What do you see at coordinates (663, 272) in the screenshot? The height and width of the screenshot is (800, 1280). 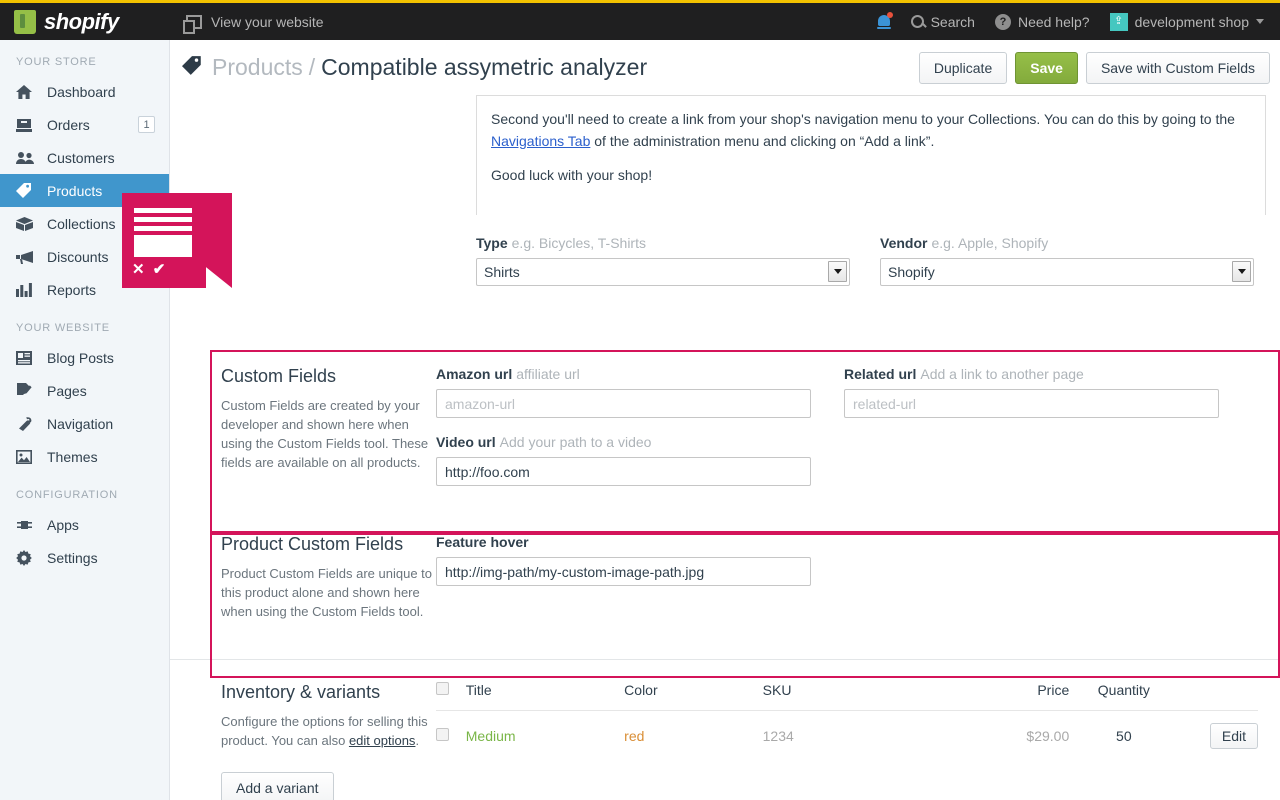 I see `type-select: Shirts` at bounding box center [663, 272].